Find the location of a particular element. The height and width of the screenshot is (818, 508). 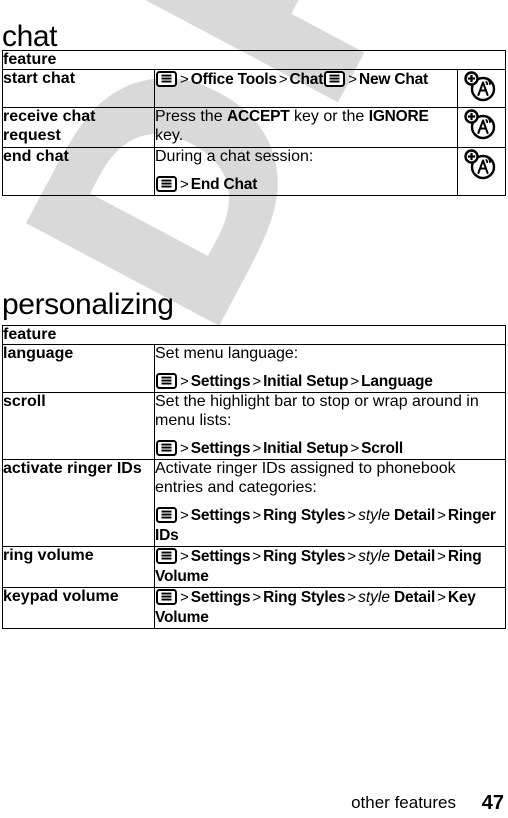

menu-path-item: Office Tools is located at coordinates (233, 80).